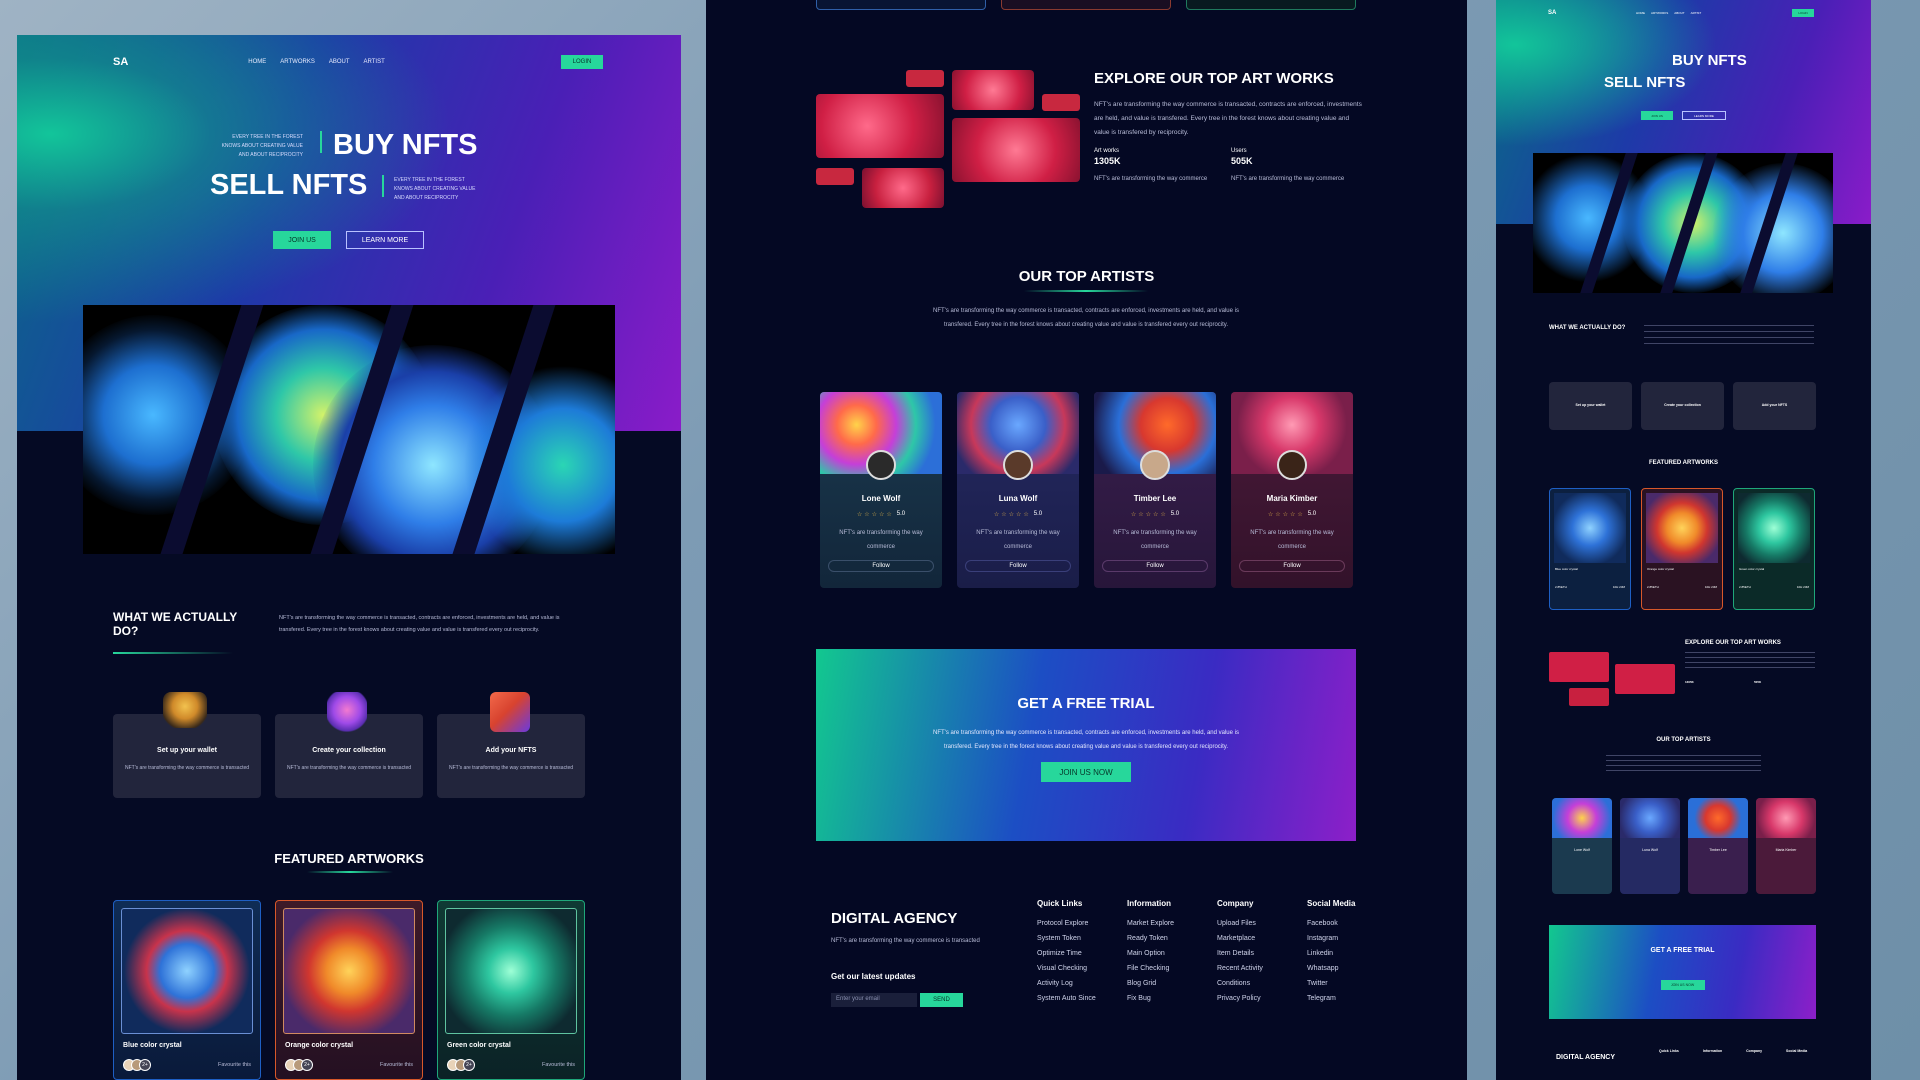 Image resolution: width=1920 pixels, height=1080 pixels. What do you see at coordinates (1660, 569) in the screenshot?
I see `artwork-title: Orange color crystal` at bounding box center [1660, 569].